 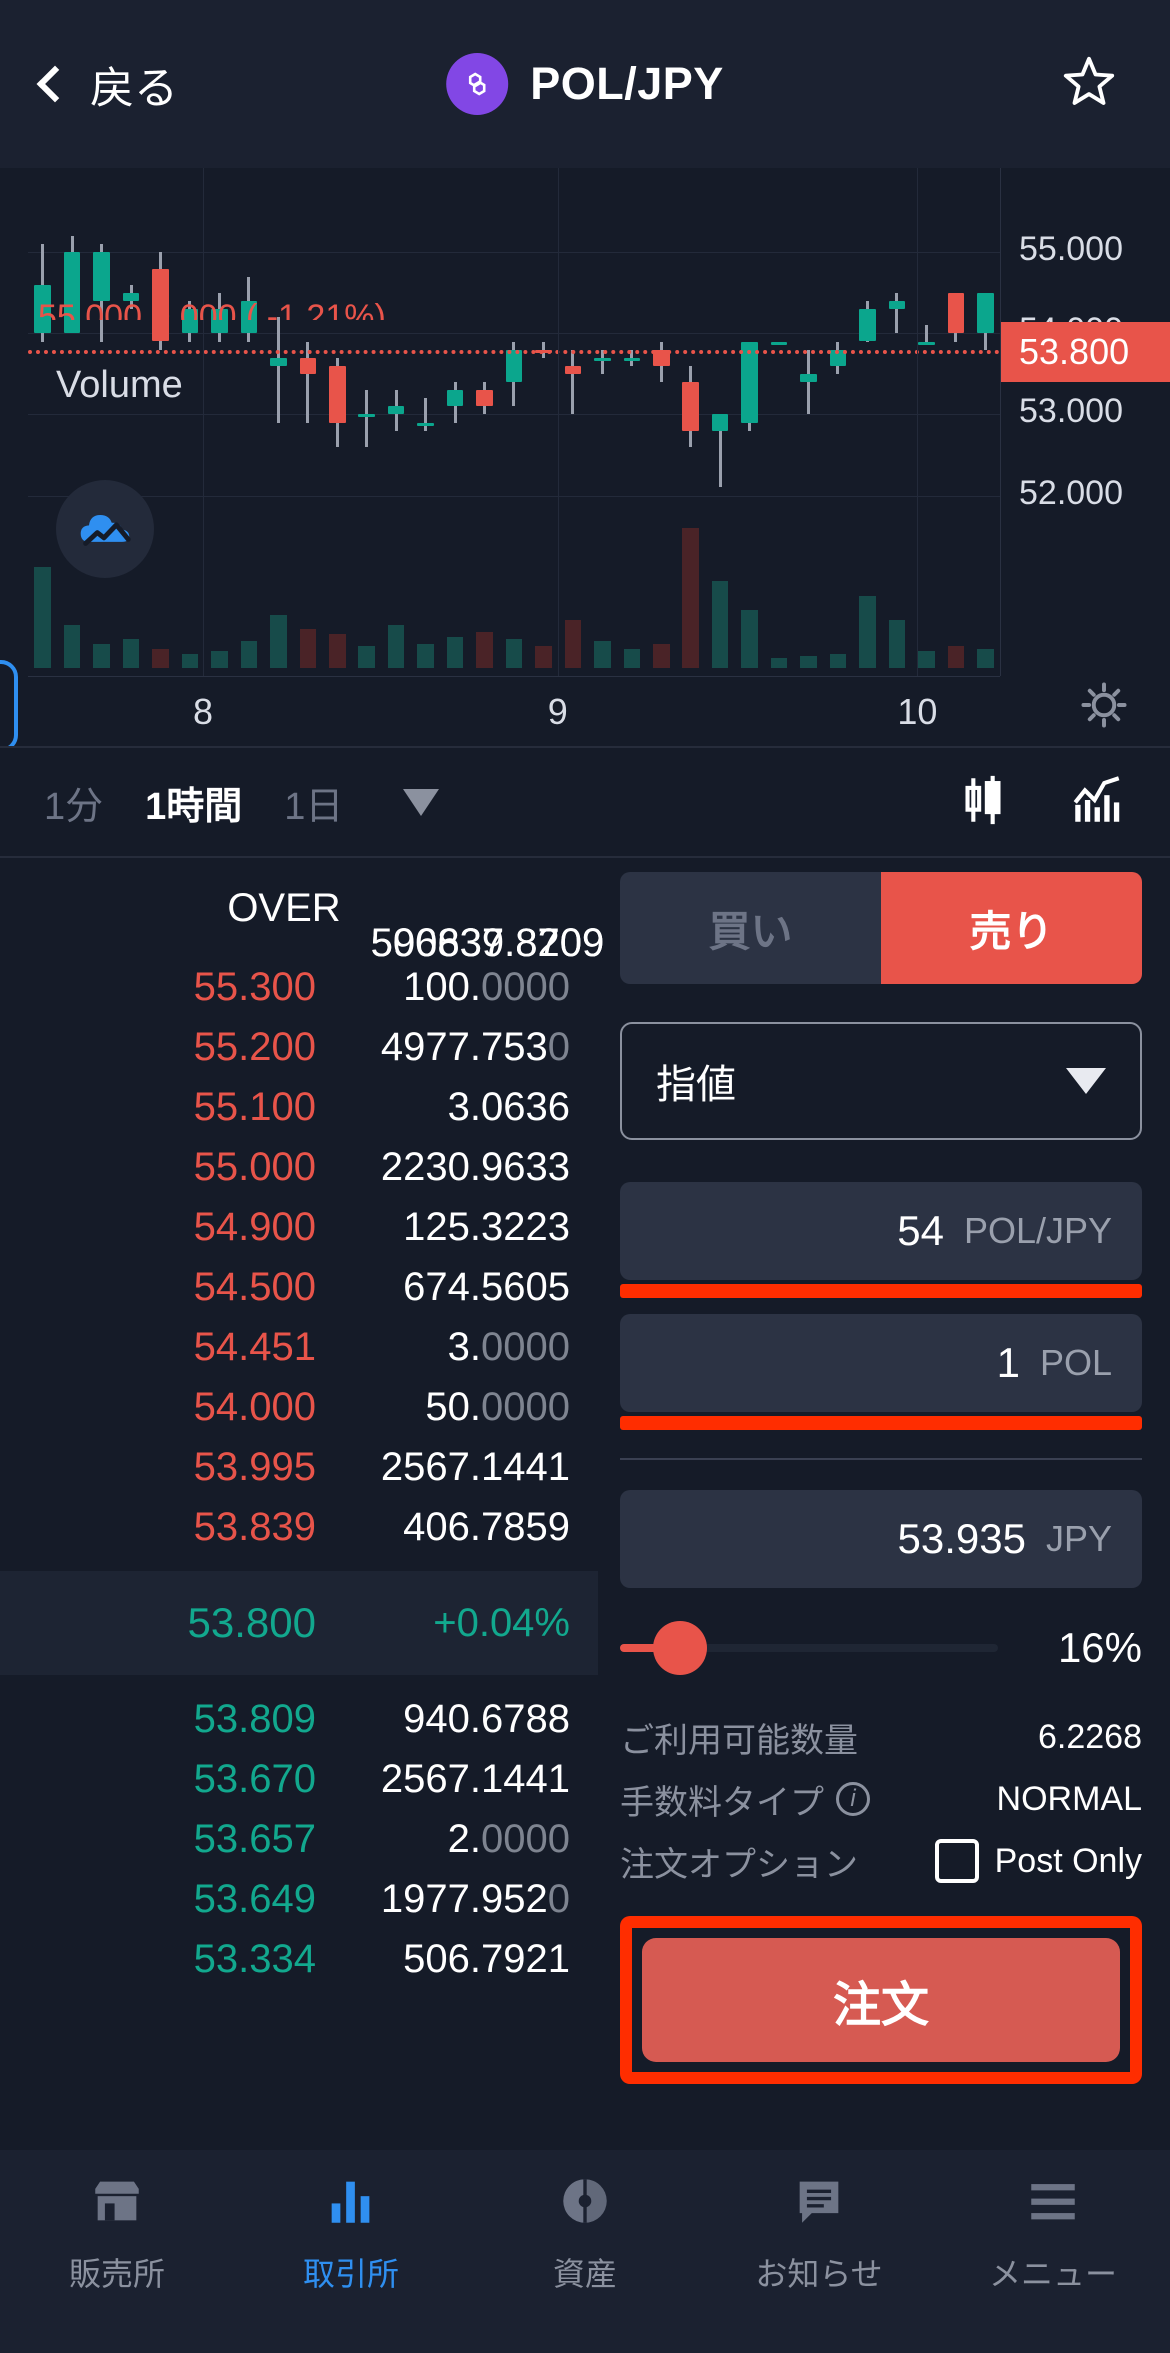 What do you see at coordinates (1104, 707) in the screenshot?
I see `chart-settings-gear-icon` at bounding box center [1104, 707].